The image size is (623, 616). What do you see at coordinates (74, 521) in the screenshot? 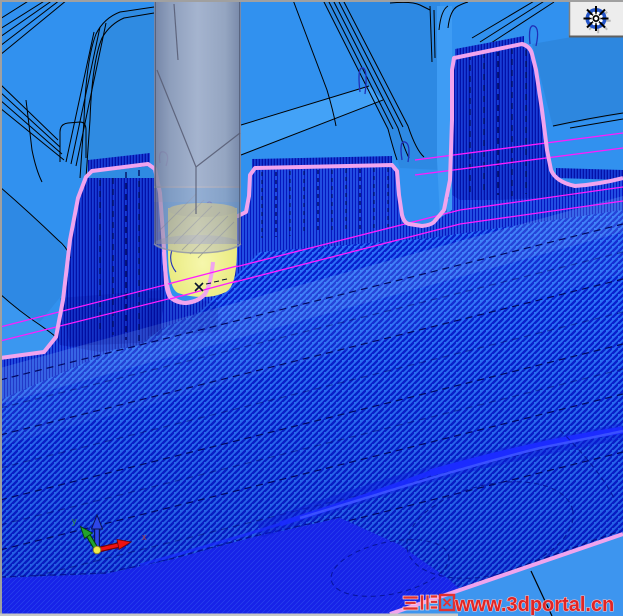
I see `svg-text: y` at bounding box center [74, 521].